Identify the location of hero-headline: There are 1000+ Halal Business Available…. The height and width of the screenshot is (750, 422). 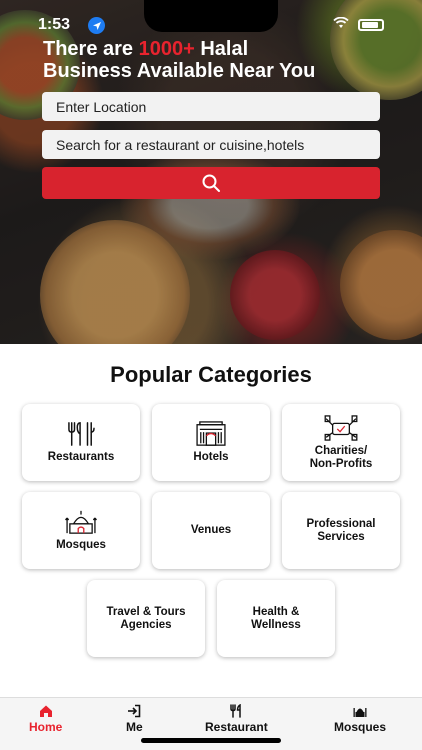
(179, 60).